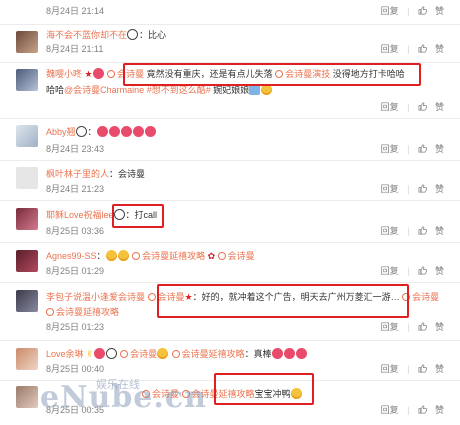  What do you see at coordinates (75, 369) in the screenshot?
I see `comment-date: 8月25日 00:40` at bounding box center [75, 369].